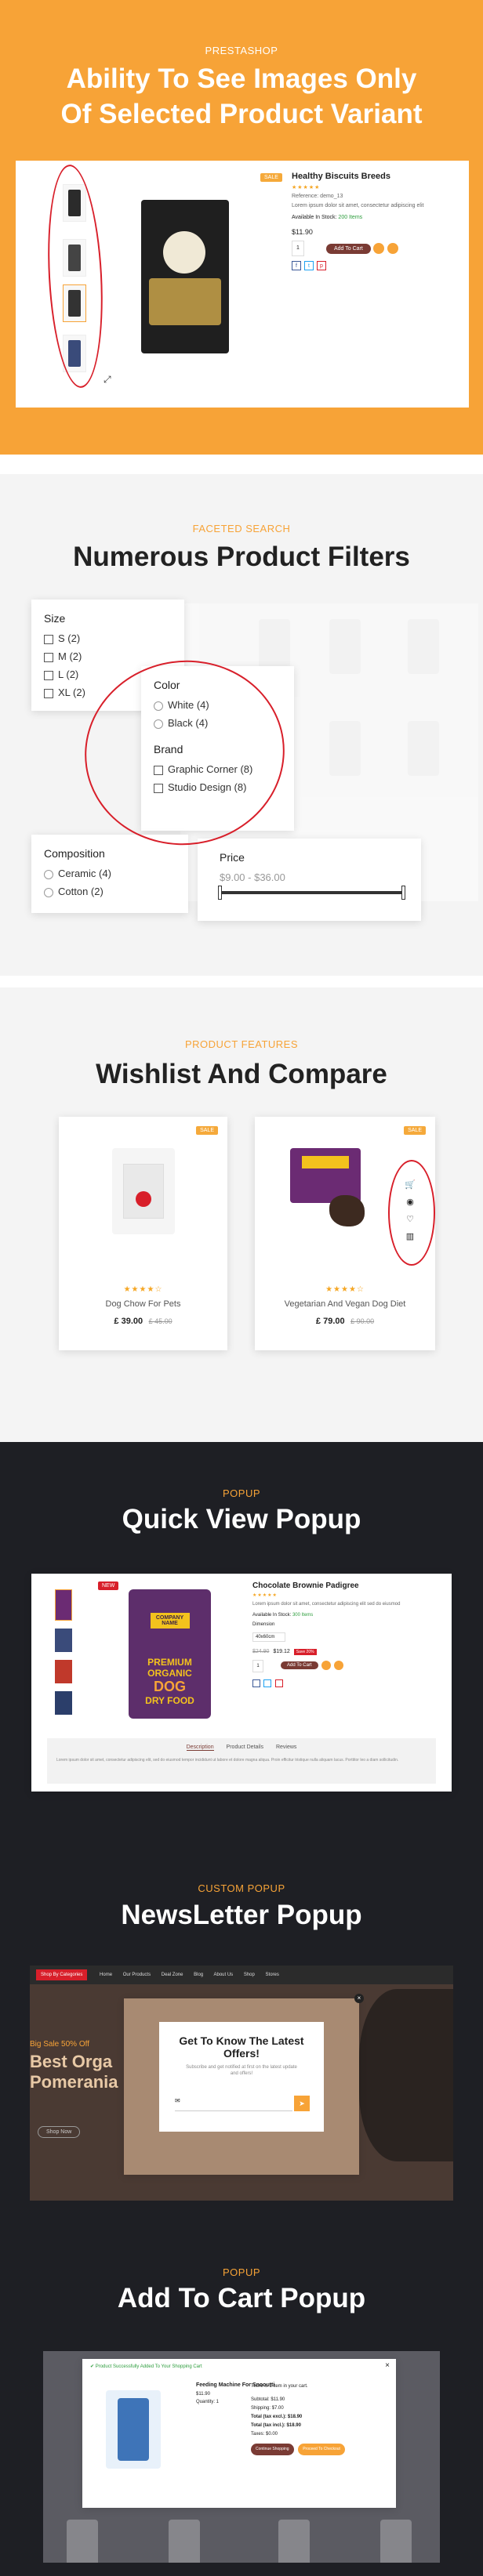  What do you see at coordinates (282, 1615) in the screenshot?
I see `stock-status: Available In Stock: 300 Items` at bounding box center [282, 1615].